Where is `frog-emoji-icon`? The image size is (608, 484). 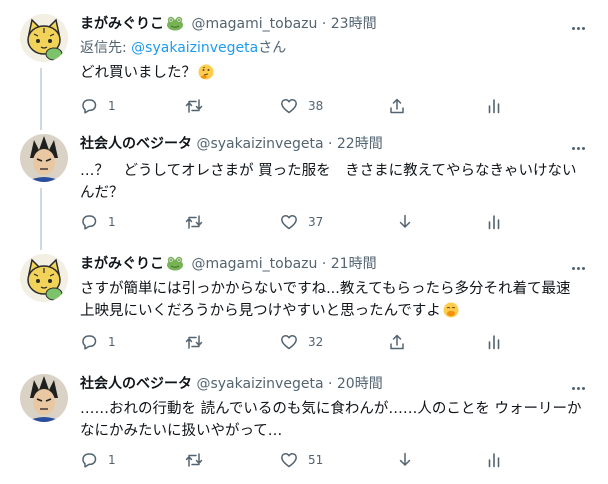
frog-emoji-icon is located at coordinates (175, 26).